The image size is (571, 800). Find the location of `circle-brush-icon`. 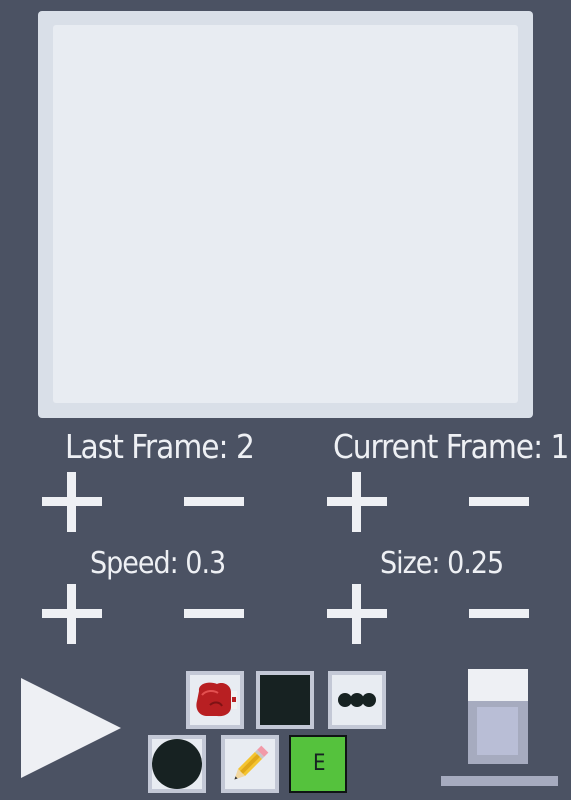

circle-brush-icon is located at coordinates (177, 764).